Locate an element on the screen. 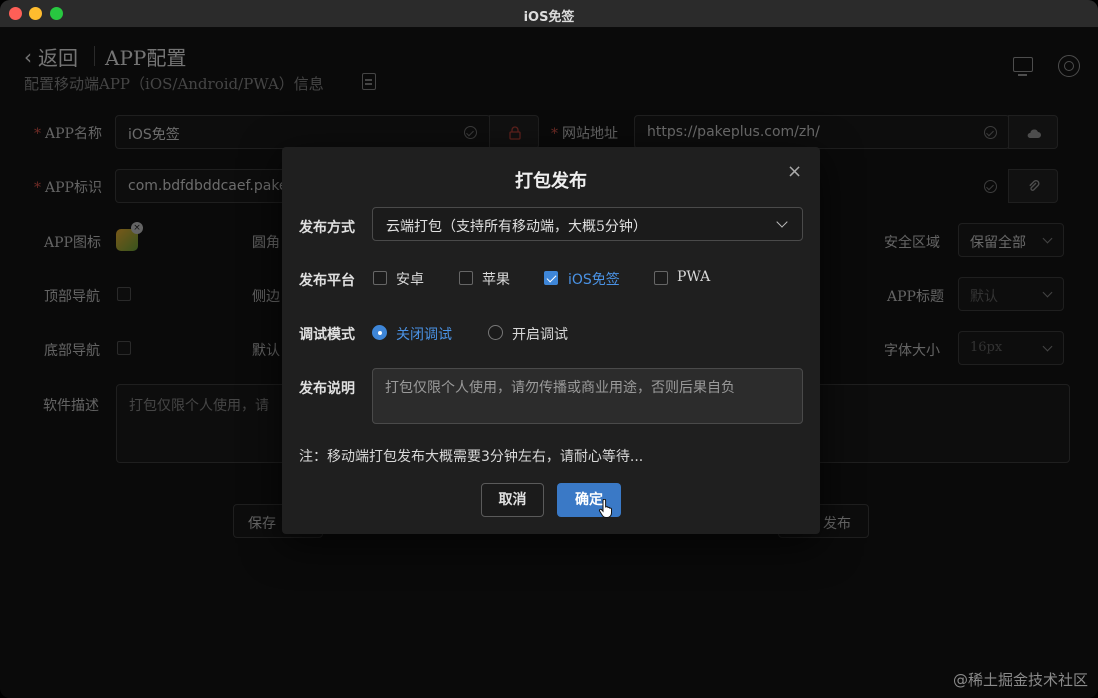 The image size is (1098, 698). method-value: 云端打包（支持所有移动端，大概5分钟） is located at coordinates (516, 227).